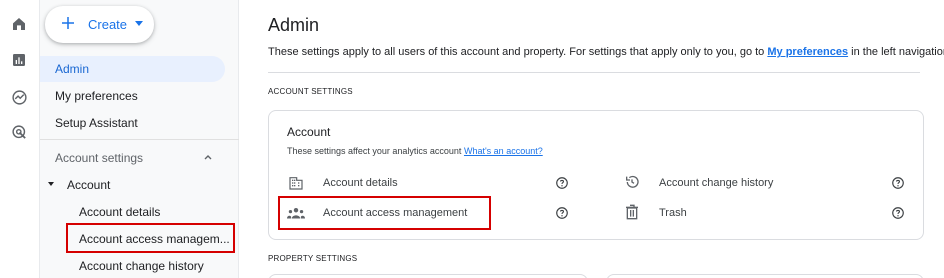 This screenshot has height=278, width=944. Describe the element at coordinates (208, 157) in the screenshot. I see `chevron-up-icon` at that location.